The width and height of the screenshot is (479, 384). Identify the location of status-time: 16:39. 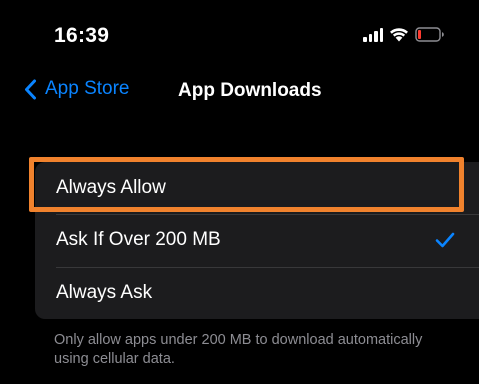
(82, 35).